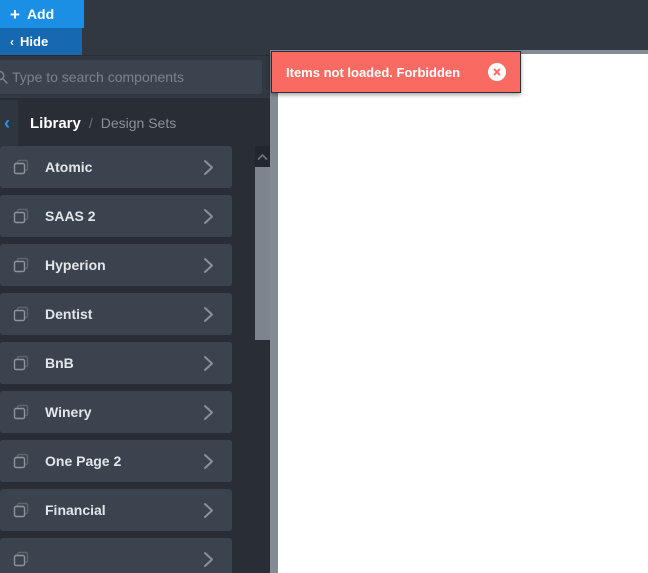 The width and height of the screenshot is (648, 573). What do you see at coordinates (5, 77) in the screenshot?
I see `search-icon` at bounding box center [5, 77].